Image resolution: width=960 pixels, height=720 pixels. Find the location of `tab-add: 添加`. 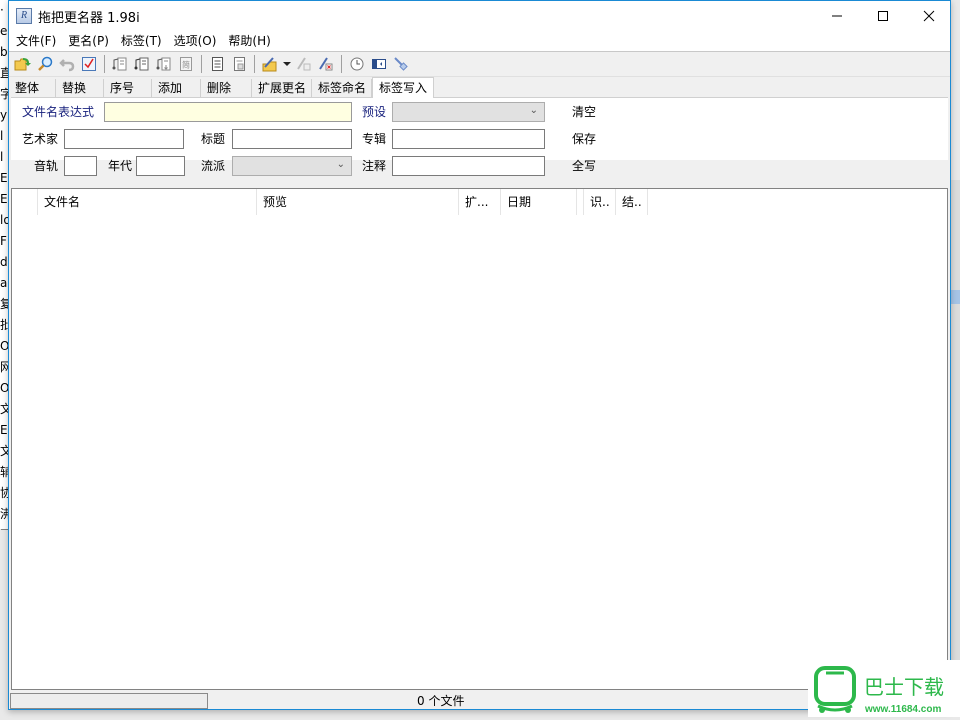

tab-add: 添加 is located at coordinates (176, 88).